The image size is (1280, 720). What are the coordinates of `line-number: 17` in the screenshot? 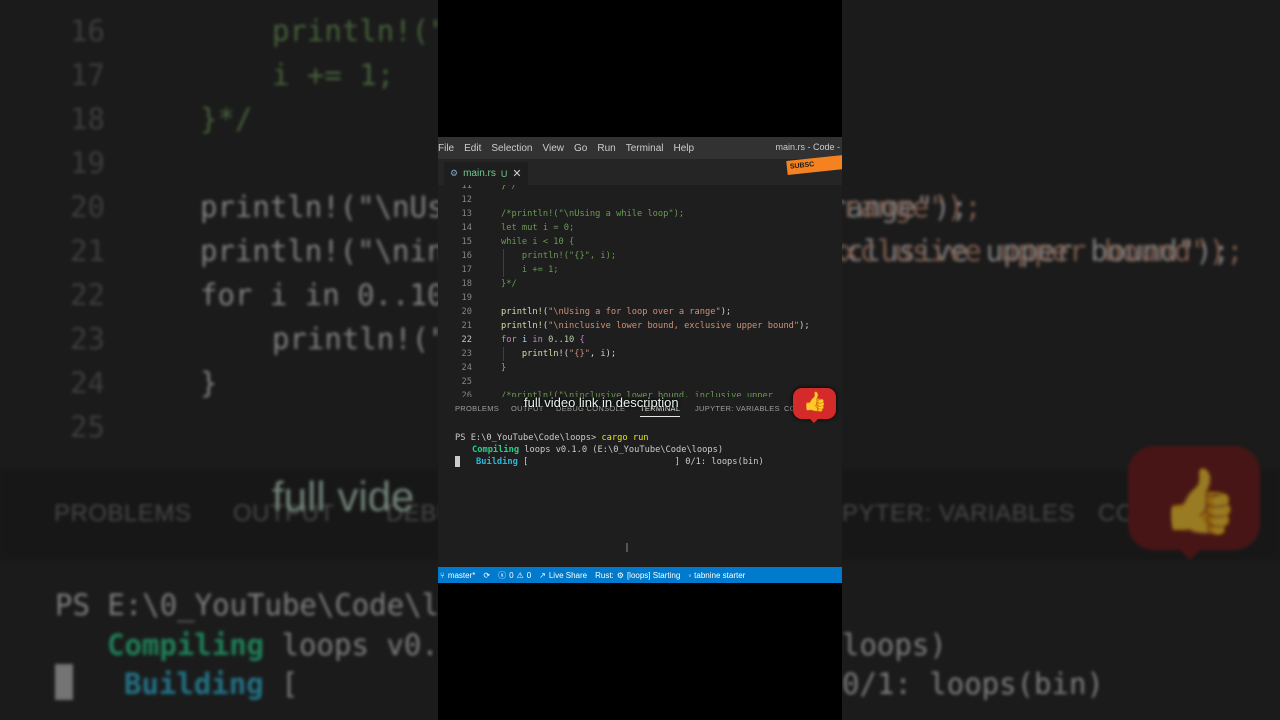 It's located at (466, 270).